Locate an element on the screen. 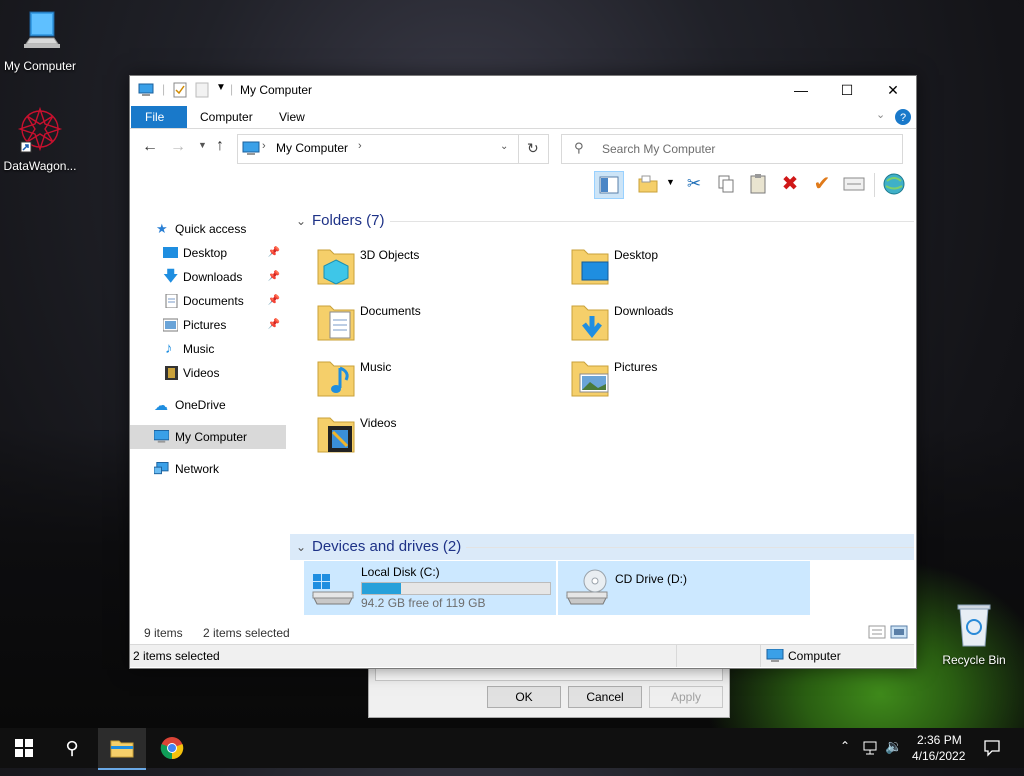 The height and width of the screenshot is (776, 1024). paste-button is located at coordinates (758, 184).